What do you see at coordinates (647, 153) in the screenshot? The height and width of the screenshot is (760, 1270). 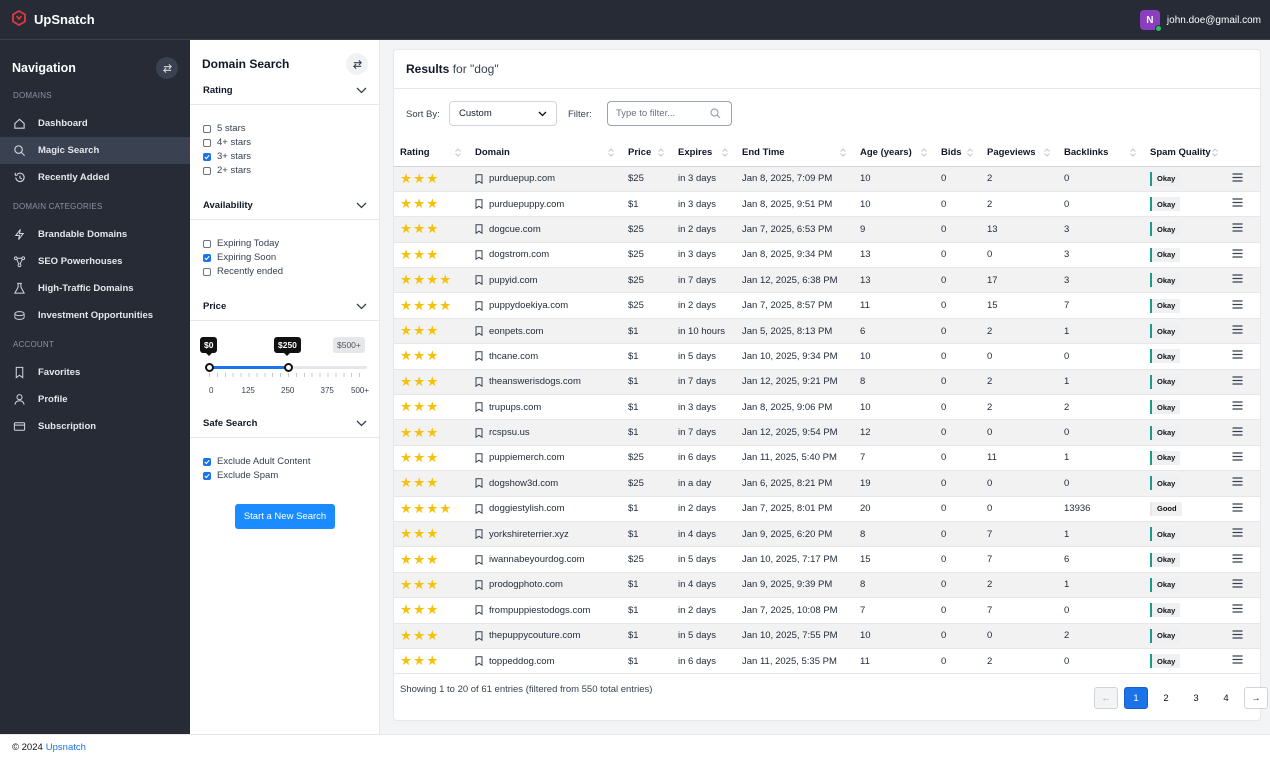 I see `column-header-price: Price` at bounding box center [647, 153].